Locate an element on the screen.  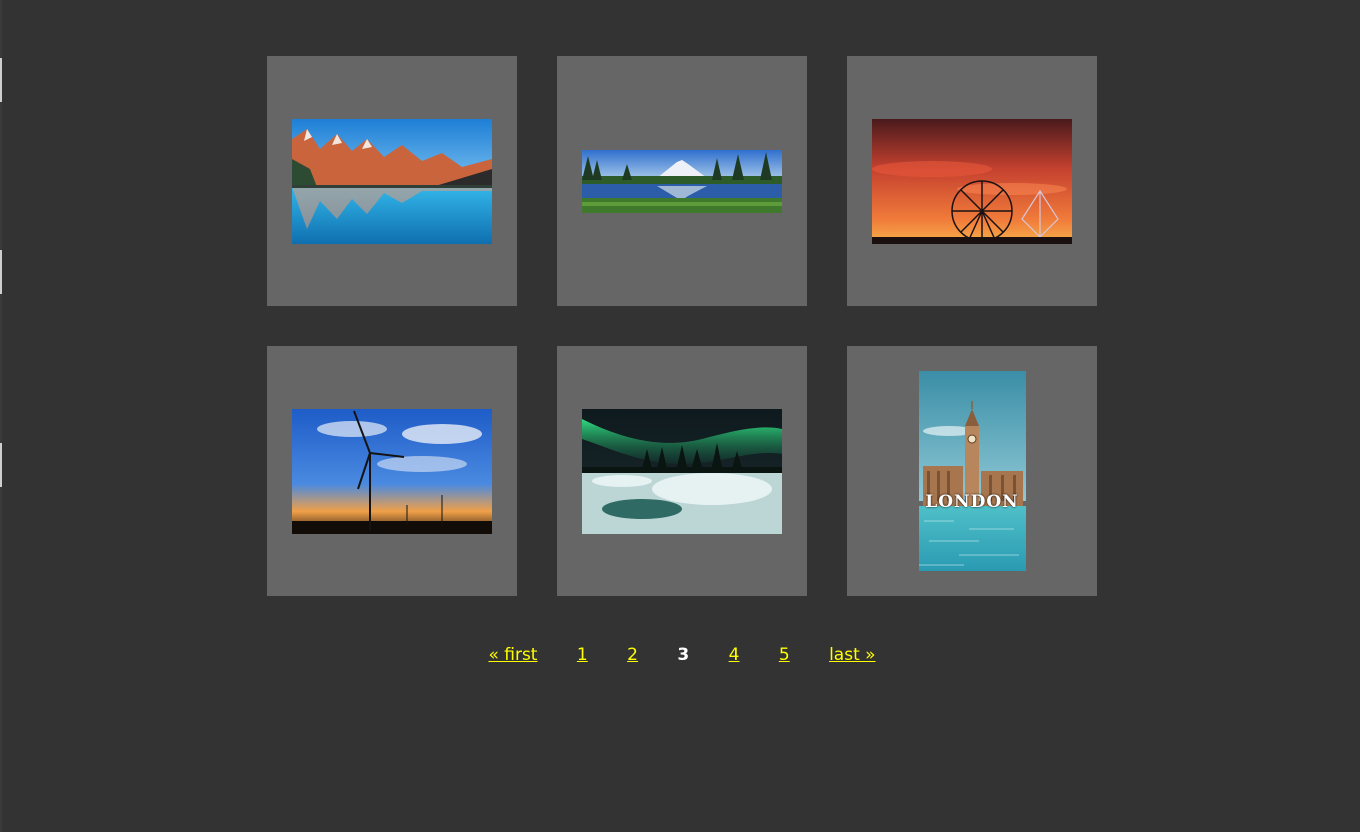
thumbnail-mountain-lake is located at coordinates (392, 181).